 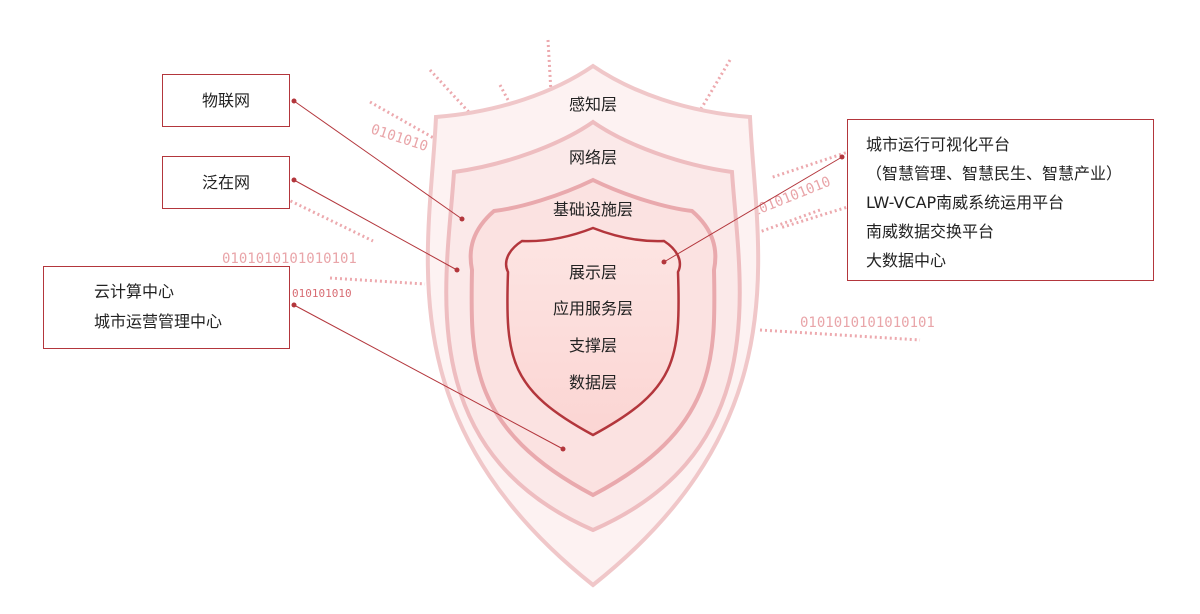 I want to click on callout-pervasive-network: 泛在网, so click(x=226, y=182).